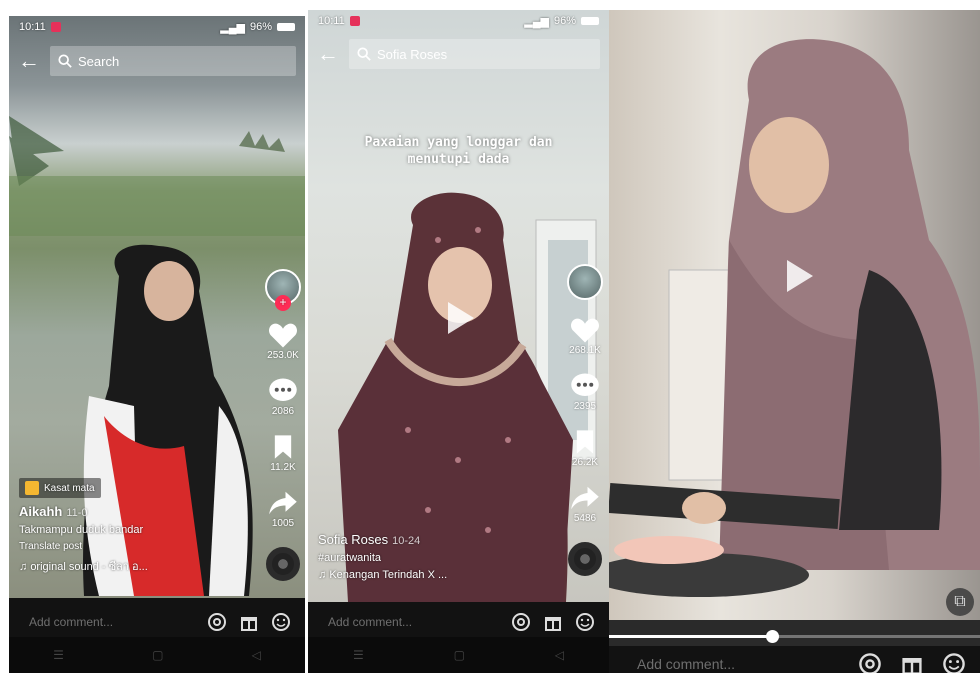 The height and width of the screenshot is (673, 980). I want to click on effect-badge: Kasat mata, so click(60, 488).